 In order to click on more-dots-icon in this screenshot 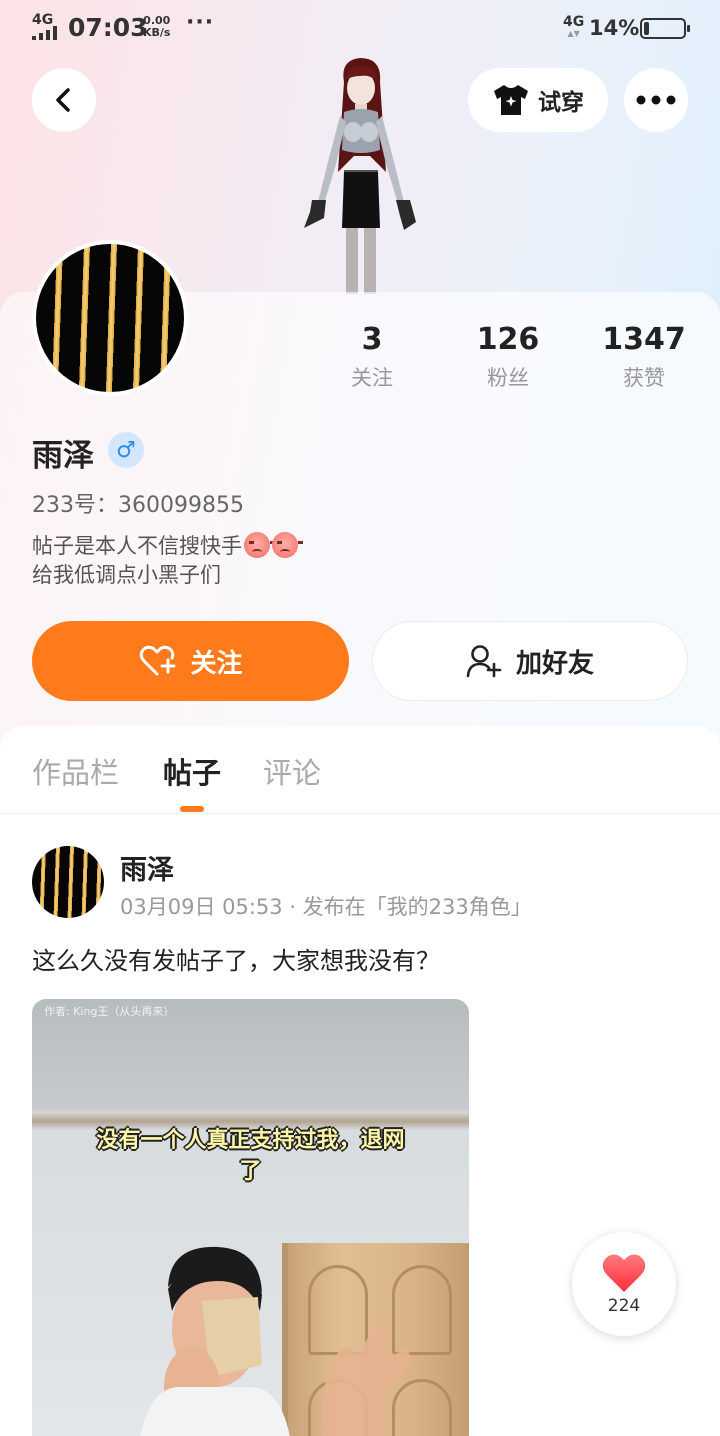, I will do `click(656, 100)`.